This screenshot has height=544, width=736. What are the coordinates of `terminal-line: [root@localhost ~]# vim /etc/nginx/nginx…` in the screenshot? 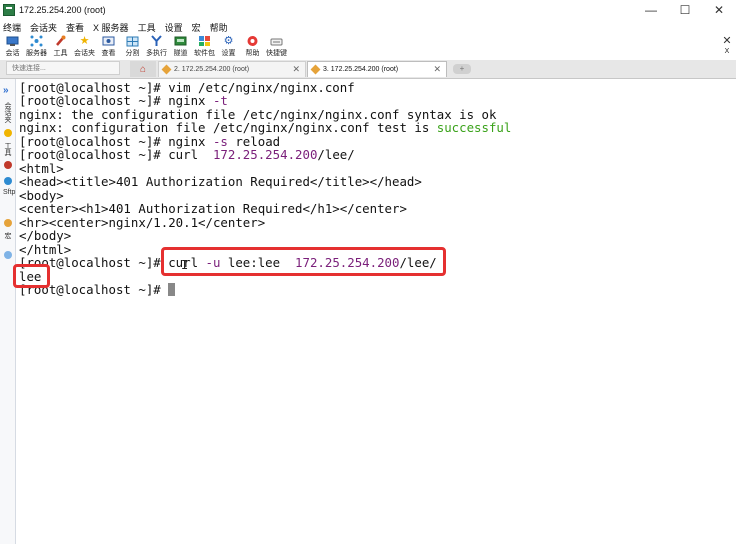 It's located at (187, 87).